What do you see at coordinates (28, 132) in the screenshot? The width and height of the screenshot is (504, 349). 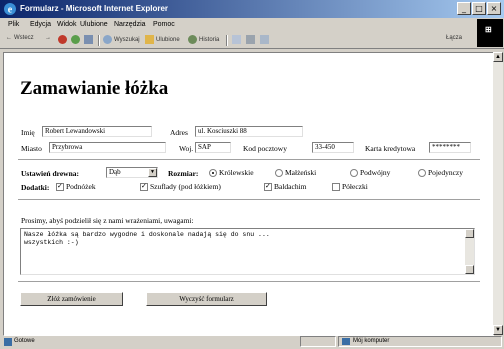 I see `name-label: Imię` at bounding box center [28, 132].